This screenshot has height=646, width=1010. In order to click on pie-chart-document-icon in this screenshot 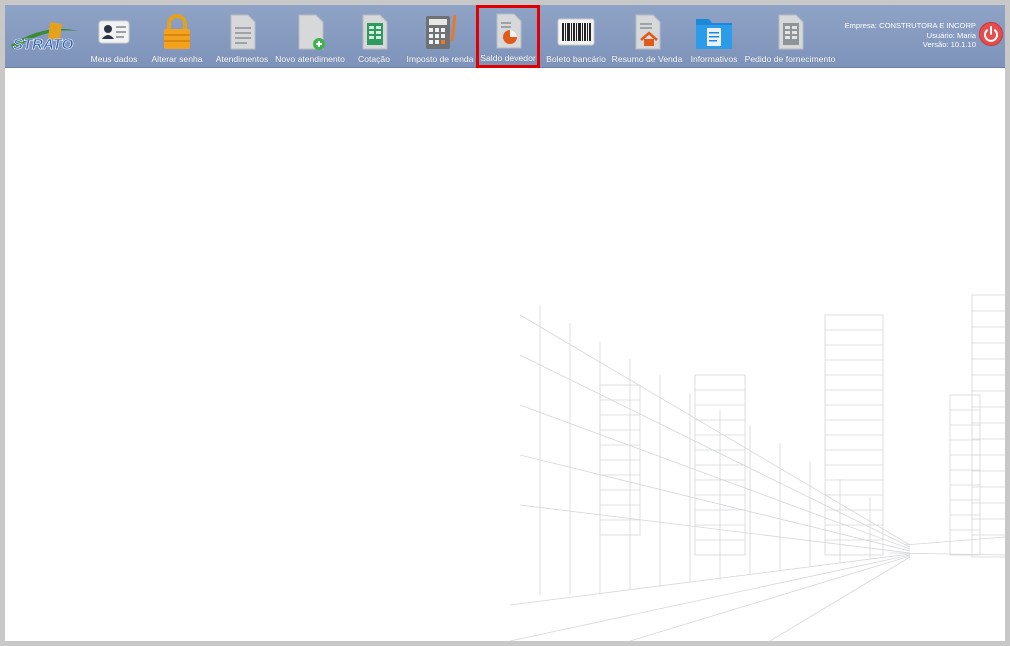, I will do `click(509, 31)`.